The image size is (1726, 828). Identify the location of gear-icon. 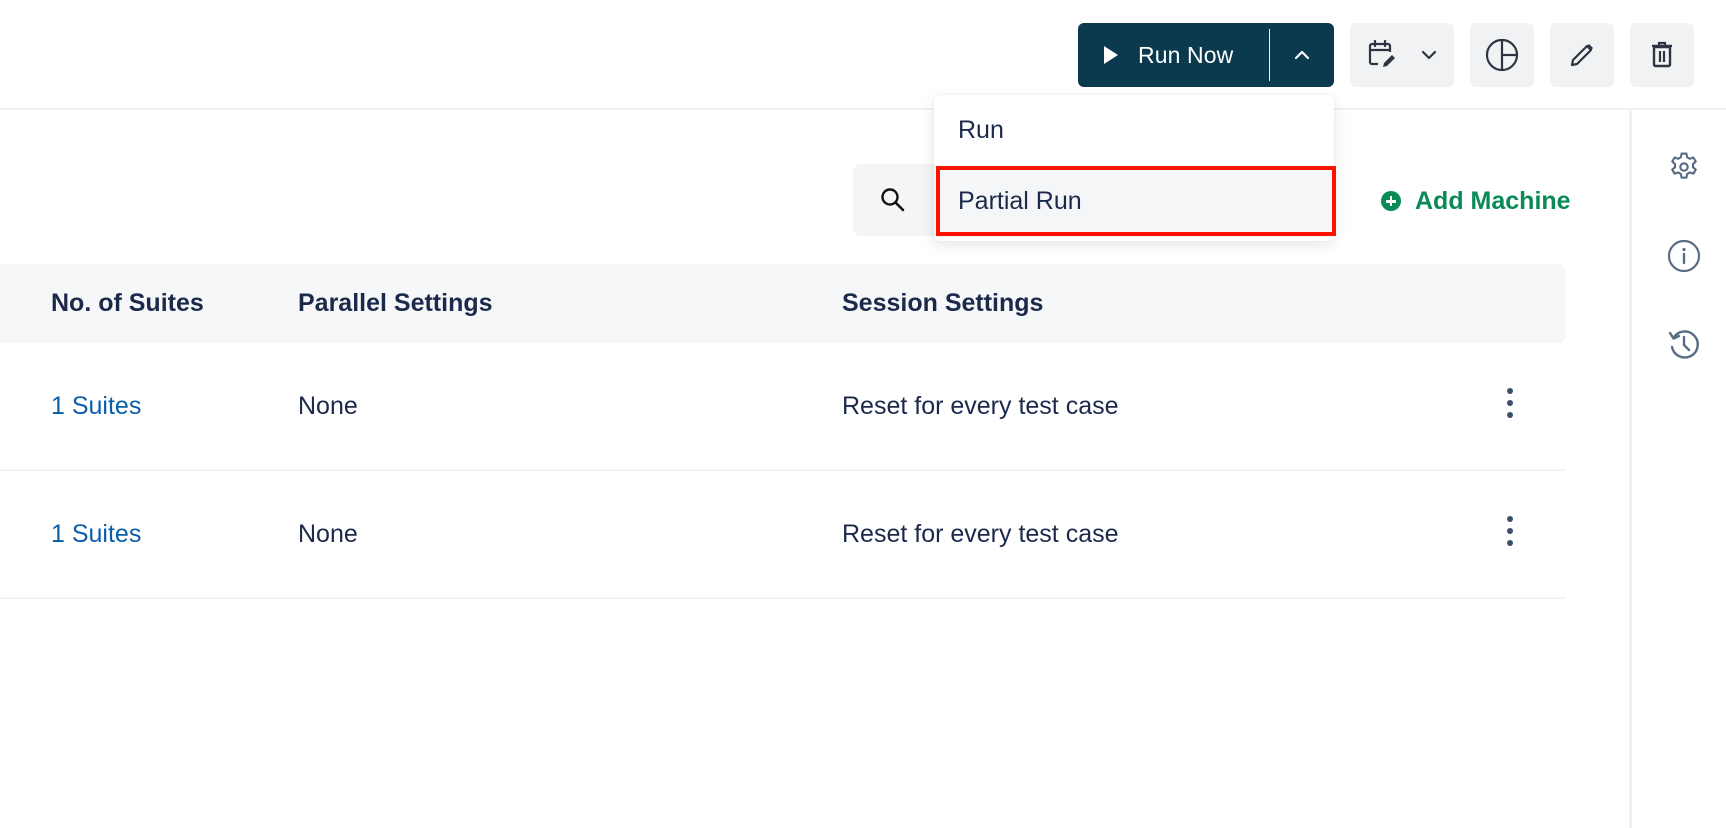
(1684, 165).